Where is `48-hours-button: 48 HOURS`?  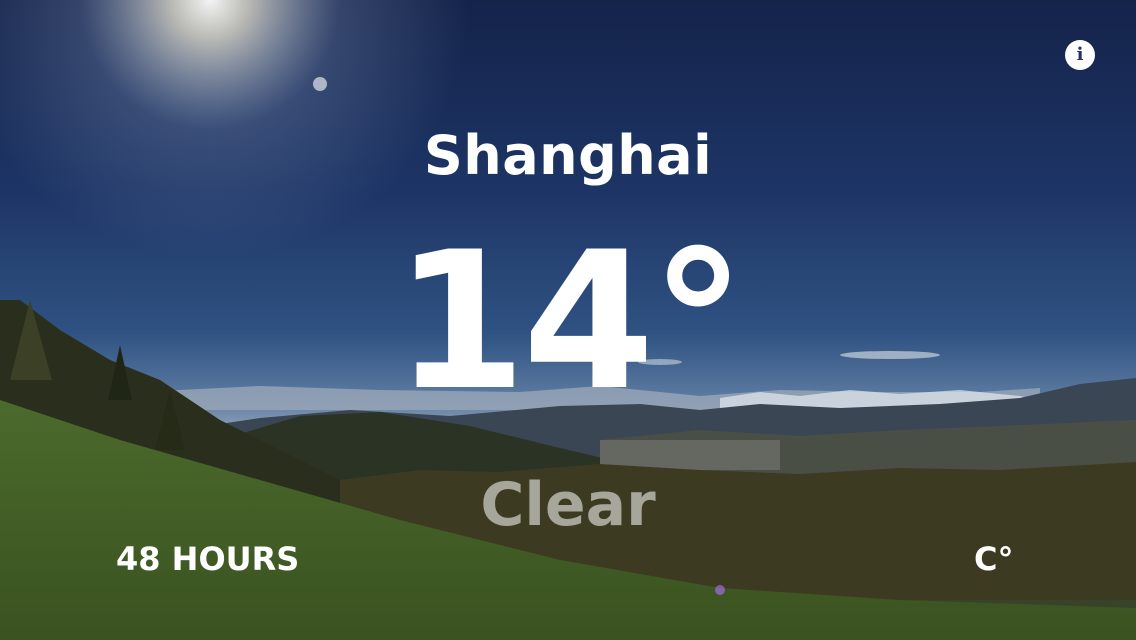
48-hours-button: 48 HOURS is located at coordinates (207, 559).